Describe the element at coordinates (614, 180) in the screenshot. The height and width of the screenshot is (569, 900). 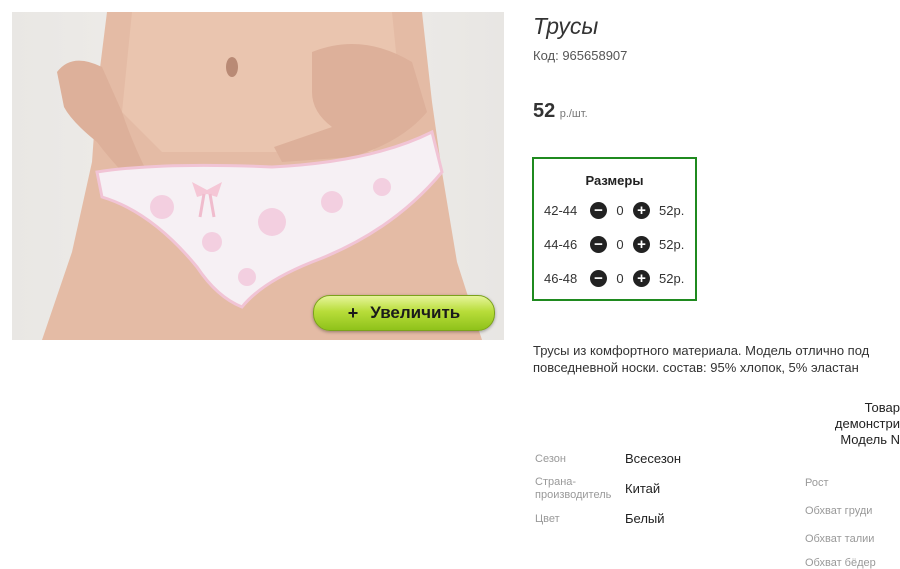
I see `sizes-title: Размеры` at that location.